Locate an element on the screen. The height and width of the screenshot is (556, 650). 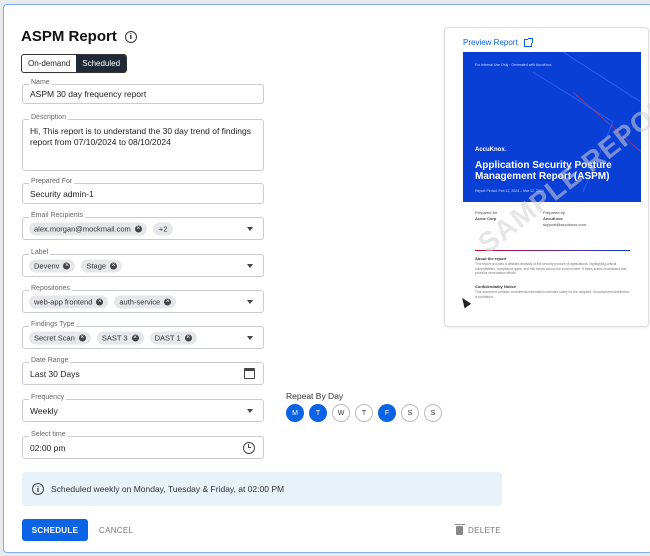
report-mode-toggle: On-demand Scheduled is located at coordinates (74, 63).